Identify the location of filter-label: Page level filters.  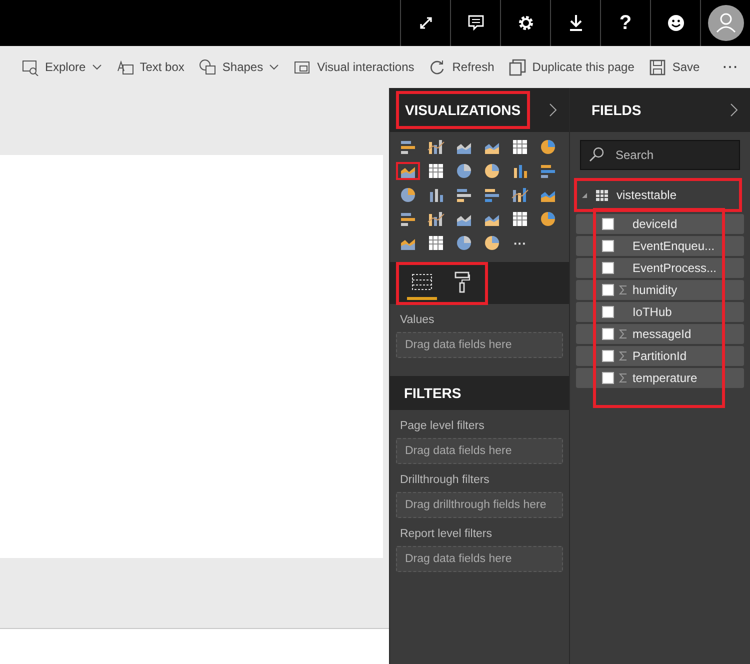
(442, 426).